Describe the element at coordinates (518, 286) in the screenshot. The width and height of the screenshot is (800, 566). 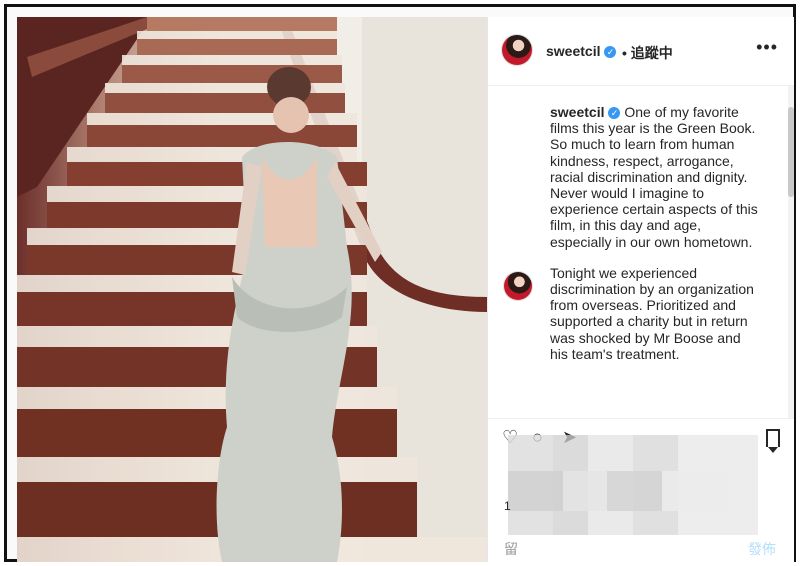
I see `caption-avatar` at that location.